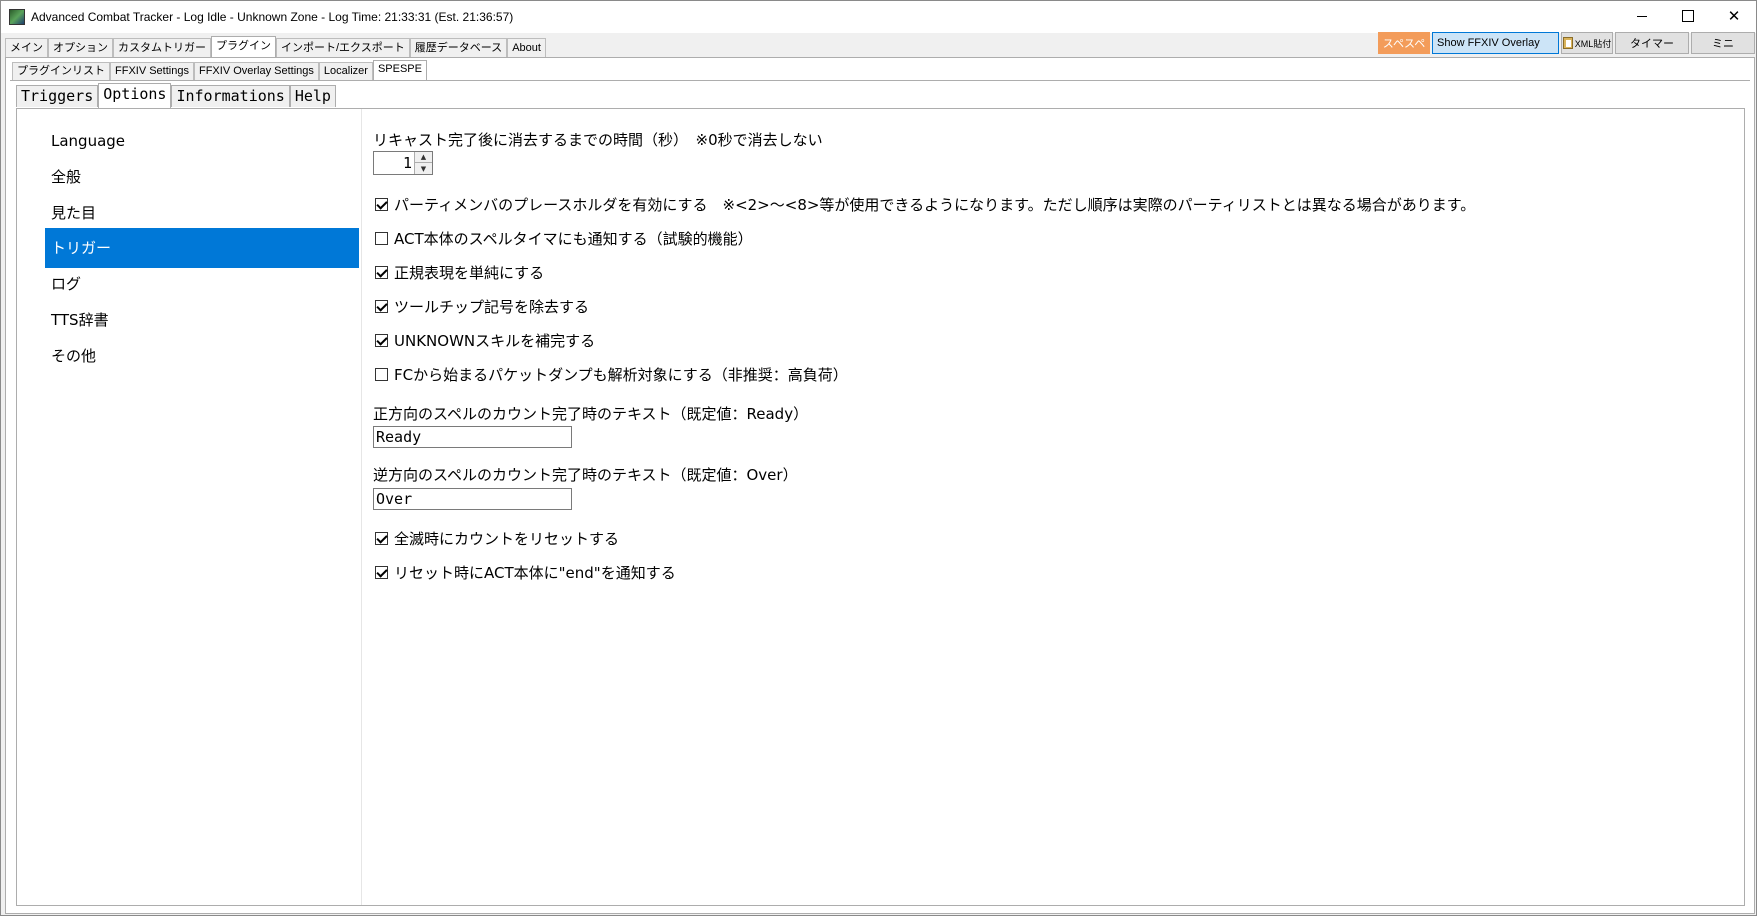 This screenshot has height=916, width=1757. I want to click on tab-triggers: Triggers, so click(57, 96).